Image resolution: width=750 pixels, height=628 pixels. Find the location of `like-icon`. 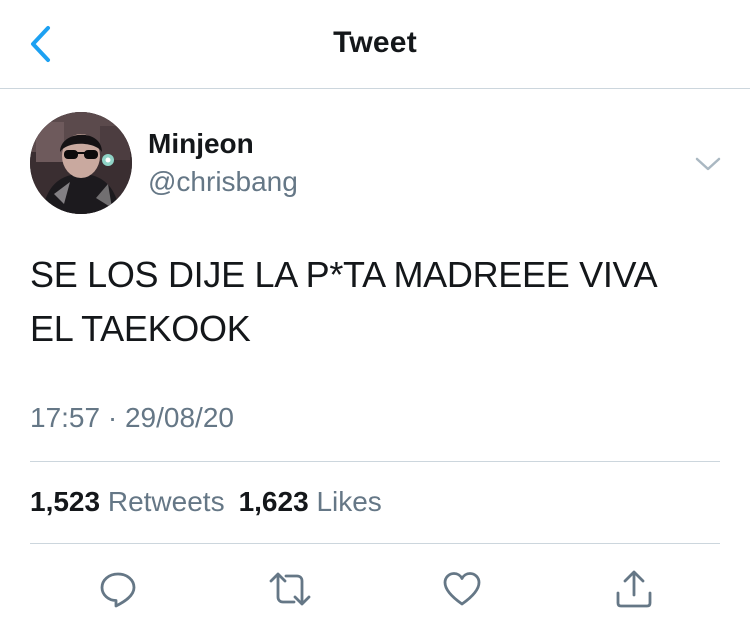

like-icon is located at coordinates (462, 589).